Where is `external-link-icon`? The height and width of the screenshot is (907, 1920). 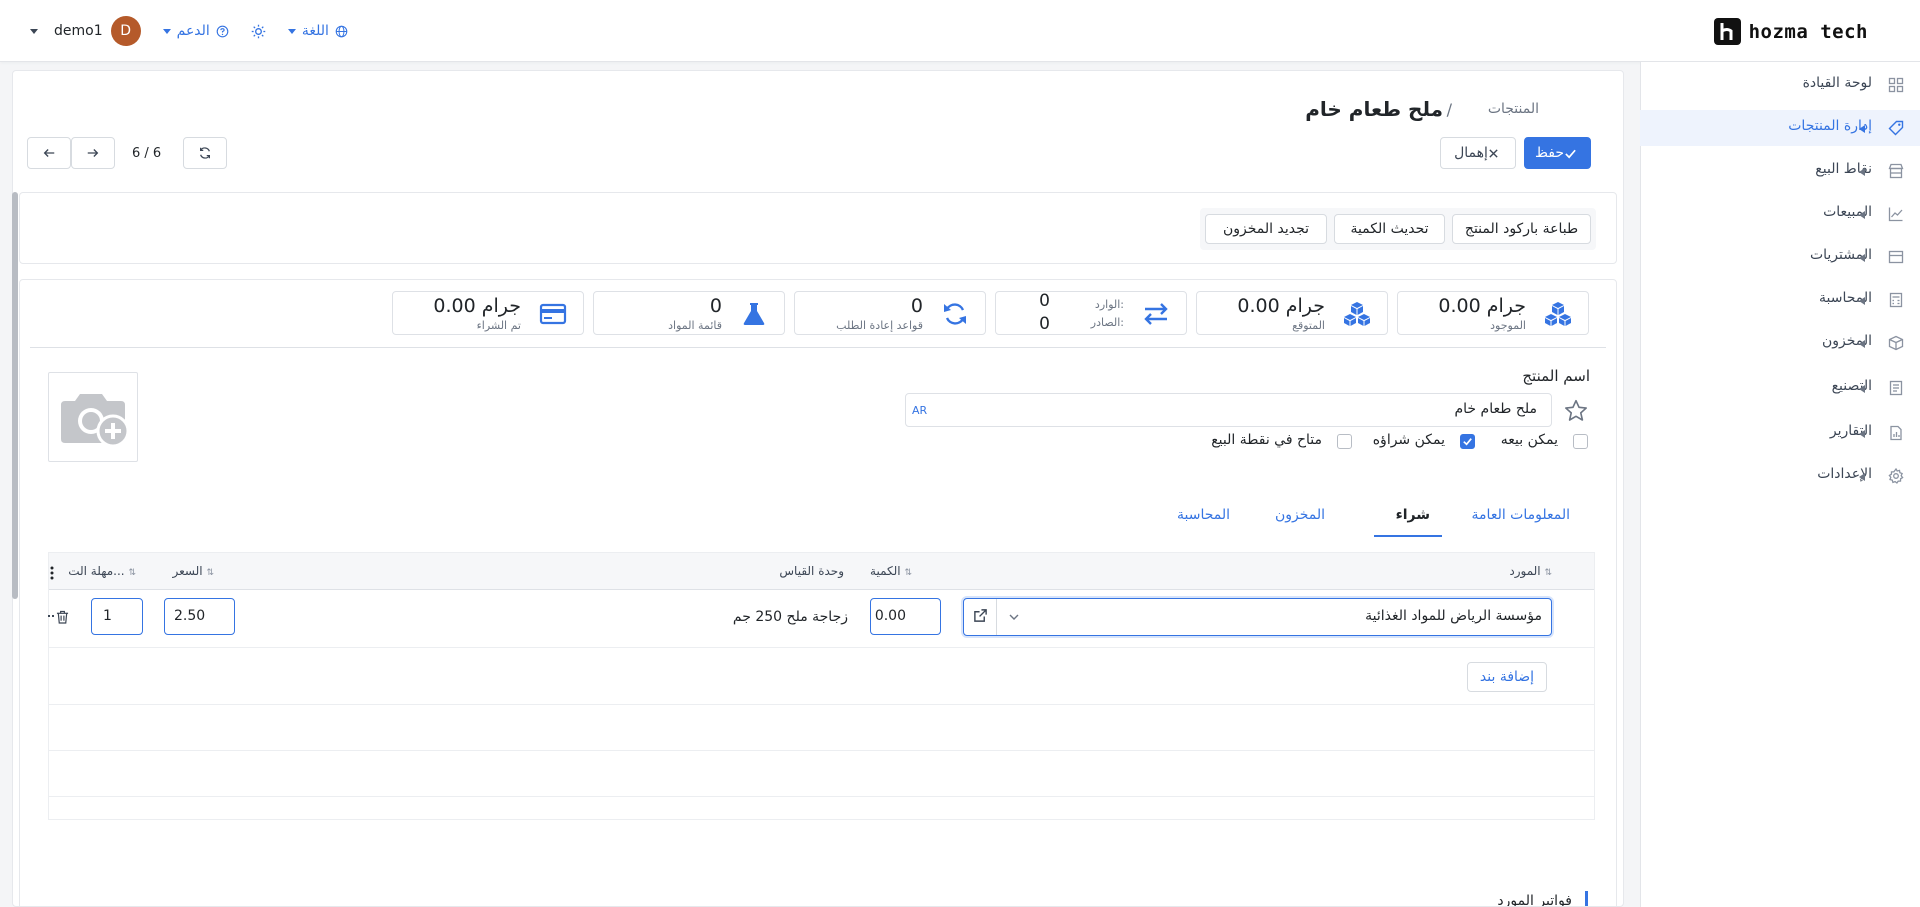 external-link-icon is located at coordinates (980, 615).